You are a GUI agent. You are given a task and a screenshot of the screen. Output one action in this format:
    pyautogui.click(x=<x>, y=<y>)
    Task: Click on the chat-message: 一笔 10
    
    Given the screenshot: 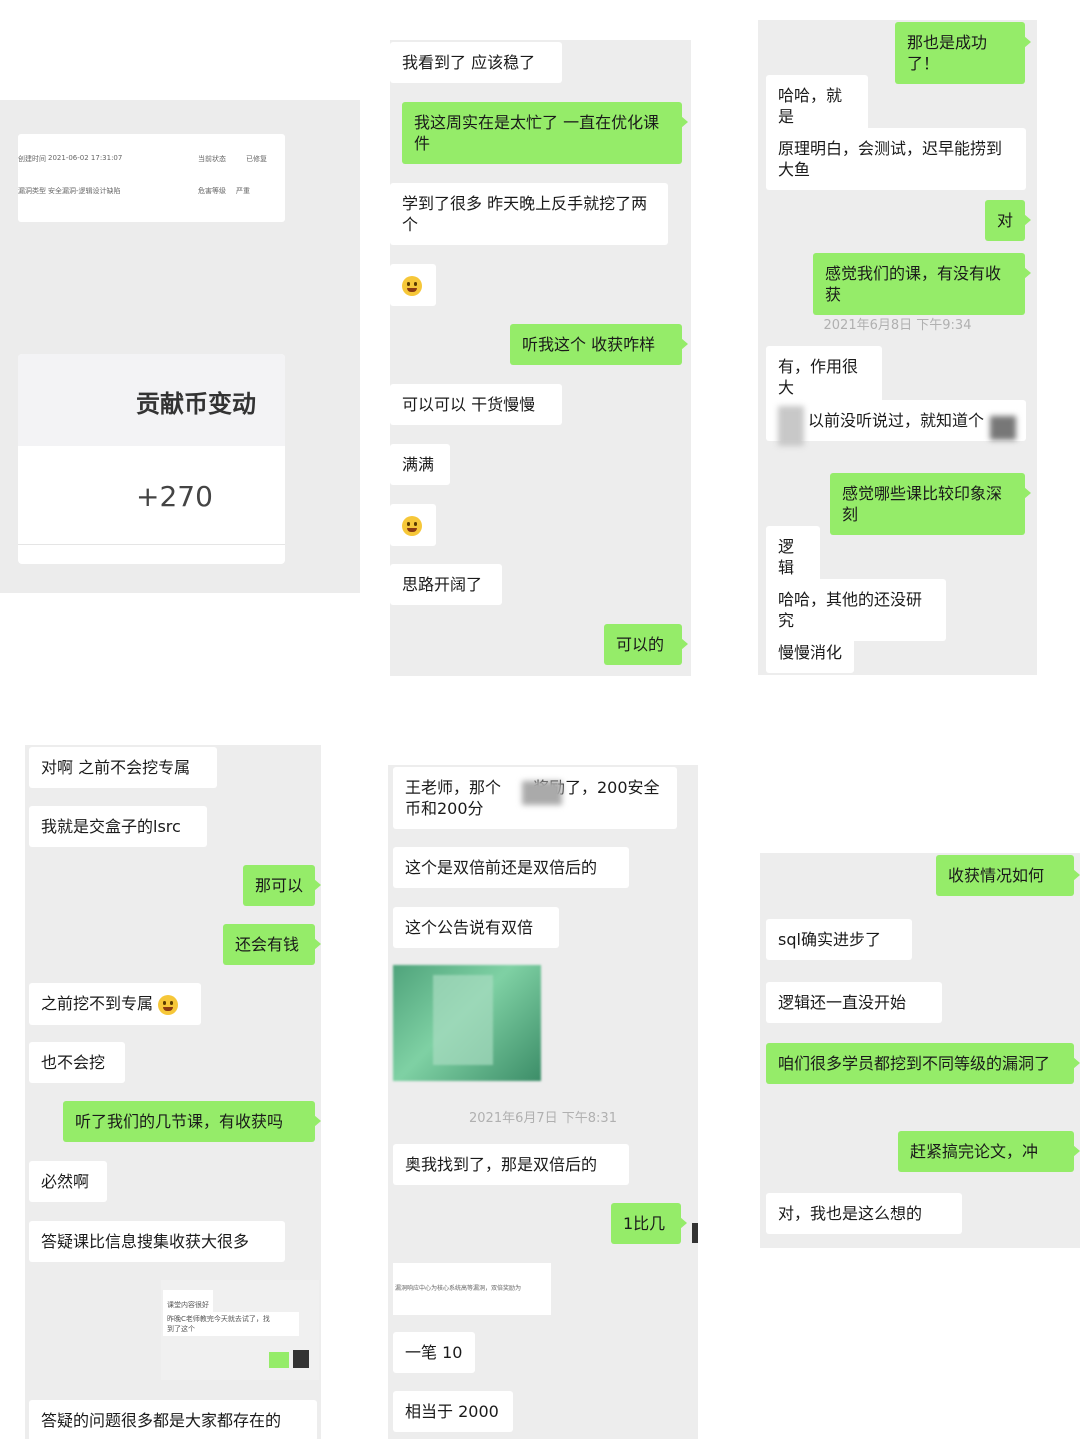 What is the action you would take?
    pyautogui.click(x=434, y=1352)
    